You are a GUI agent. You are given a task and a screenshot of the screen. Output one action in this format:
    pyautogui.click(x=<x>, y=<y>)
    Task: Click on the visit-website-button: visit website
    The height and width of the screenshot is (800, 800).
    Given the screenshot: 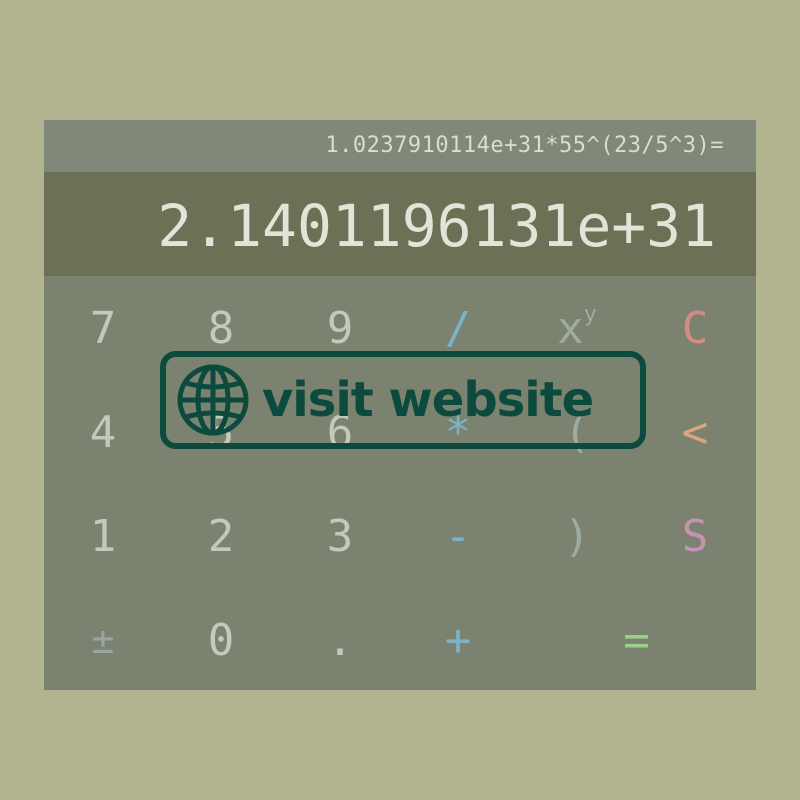 What is the action you would take?
    pyautogui.click(x=403, y=400)
    